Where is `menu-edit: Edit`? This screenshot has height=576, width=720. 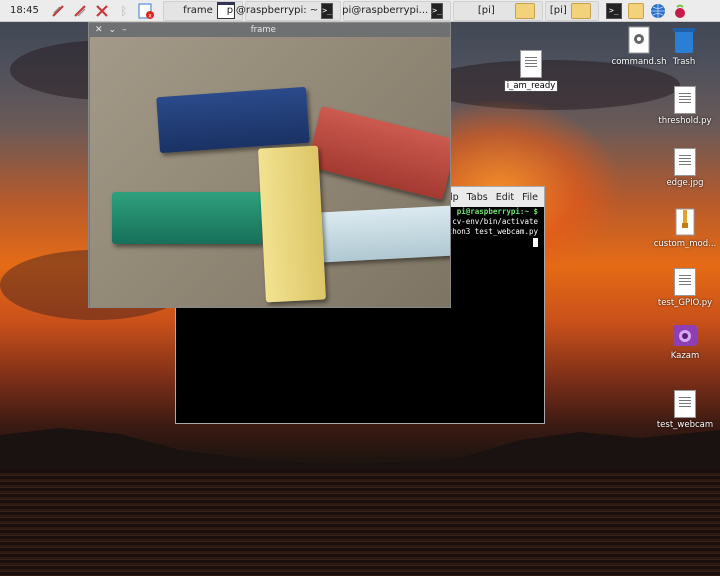
menu-edit: Edit is located at coordinates (505, 197).